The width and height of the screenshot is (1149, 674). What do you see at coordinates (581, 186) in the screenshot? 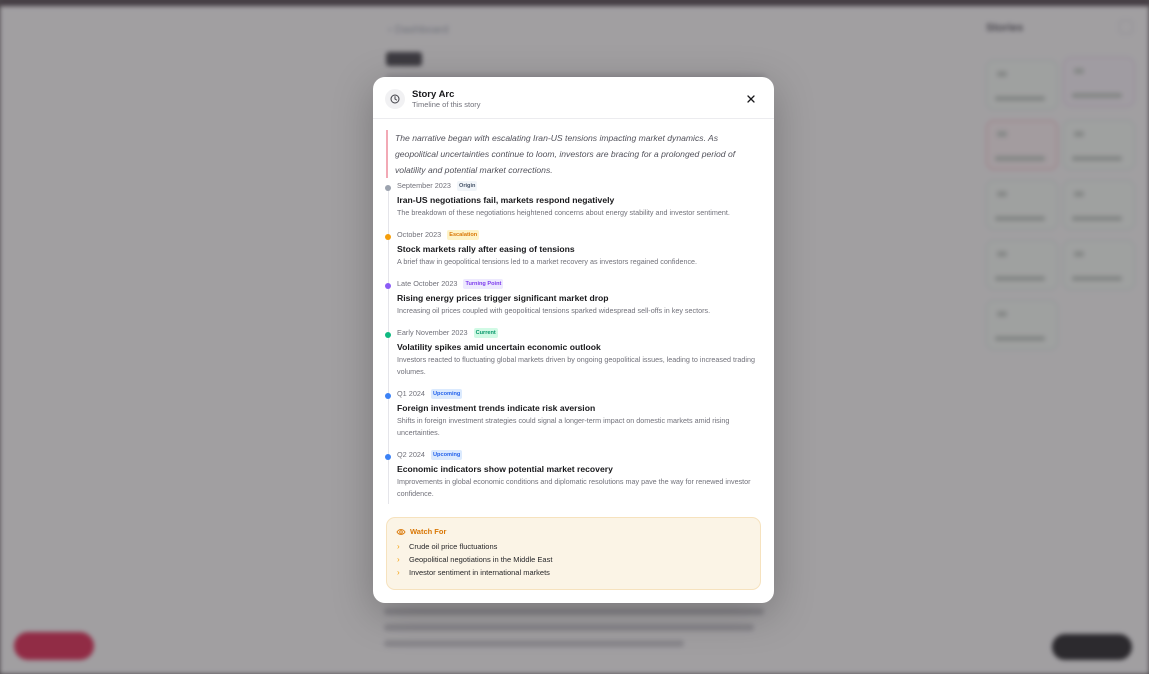
I see `event-meta: September 2023 Origin` at bounding box center [581, 186].